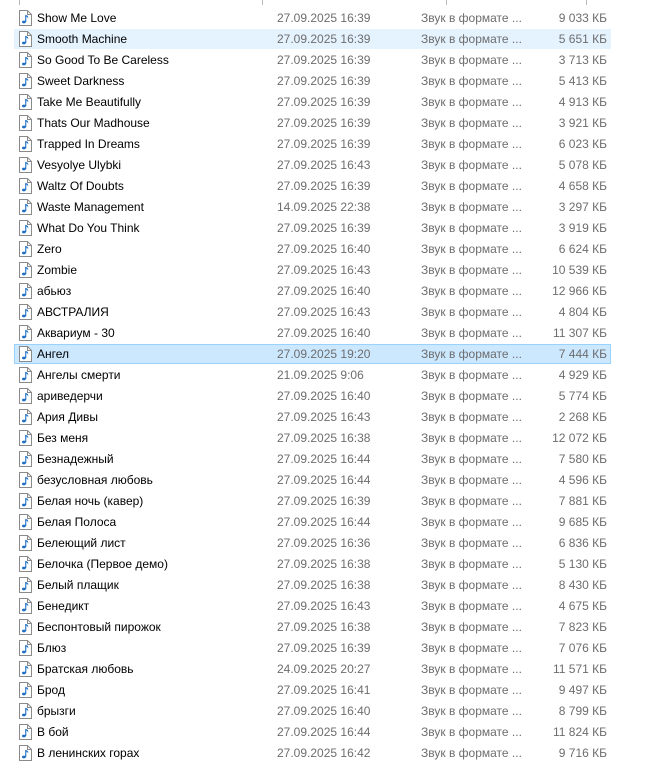  I want to click on file-size: 5 130 КБ, so click(582, 564).